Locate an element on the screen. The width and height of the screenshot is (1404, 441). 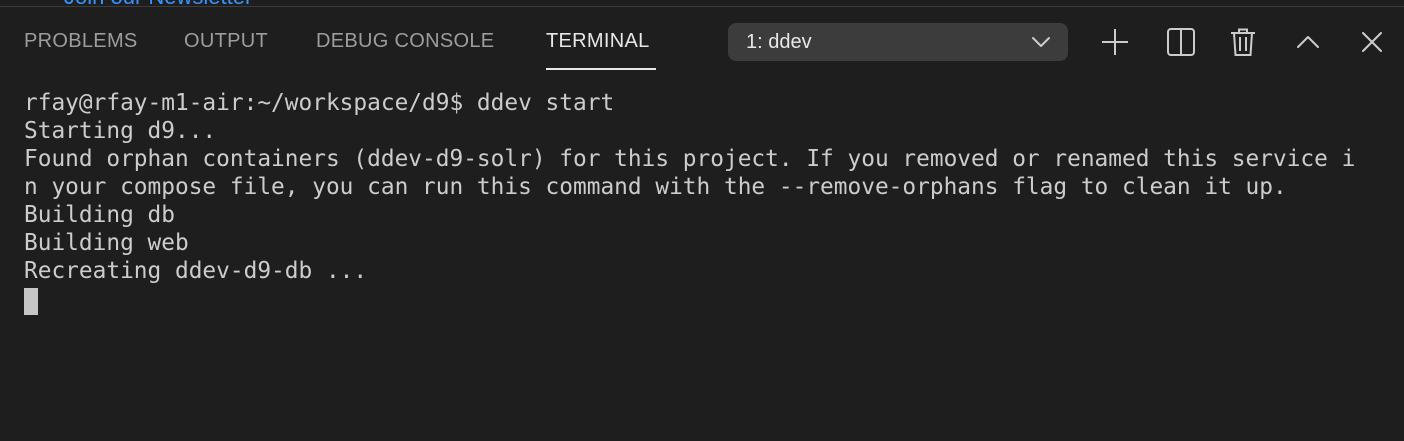
maximize-panel-button is located at coordinates (1308, 42).